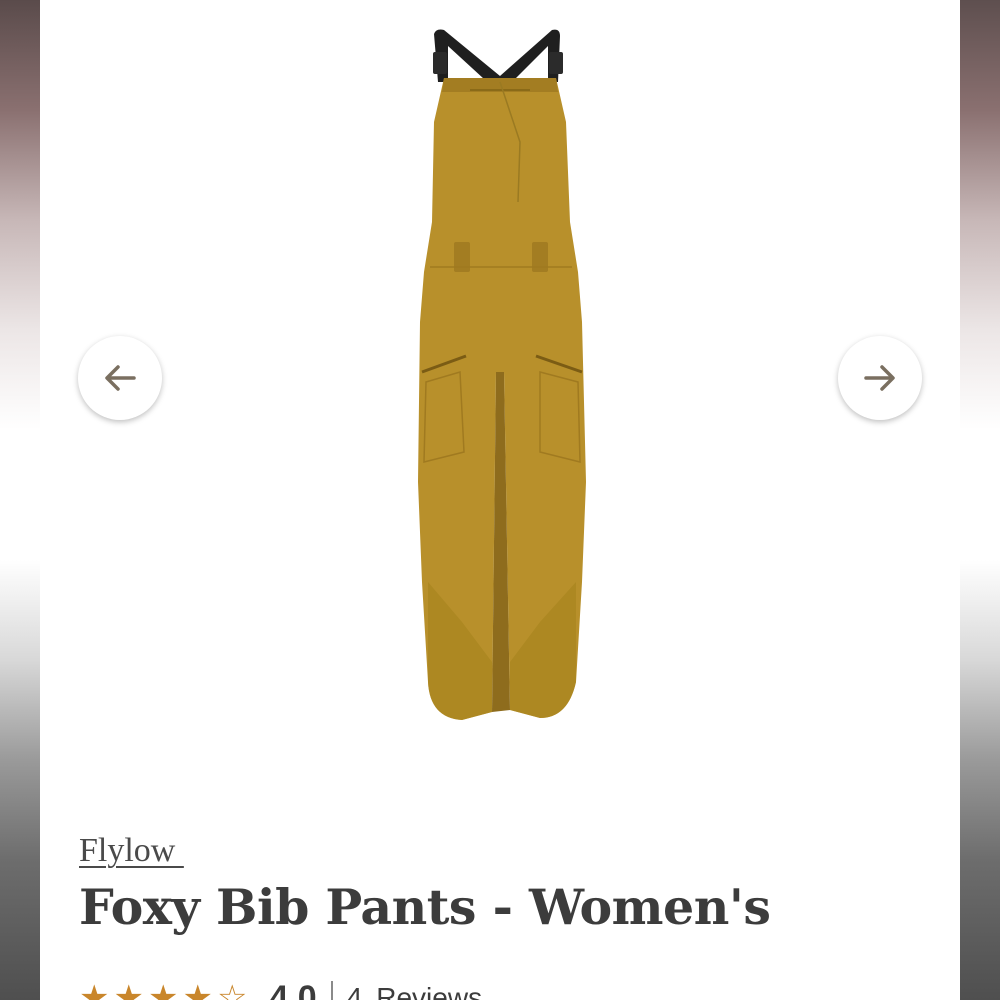 This screenshot has height=1000, width=1000. I want to click on review-count: 4, so click(354, 991).